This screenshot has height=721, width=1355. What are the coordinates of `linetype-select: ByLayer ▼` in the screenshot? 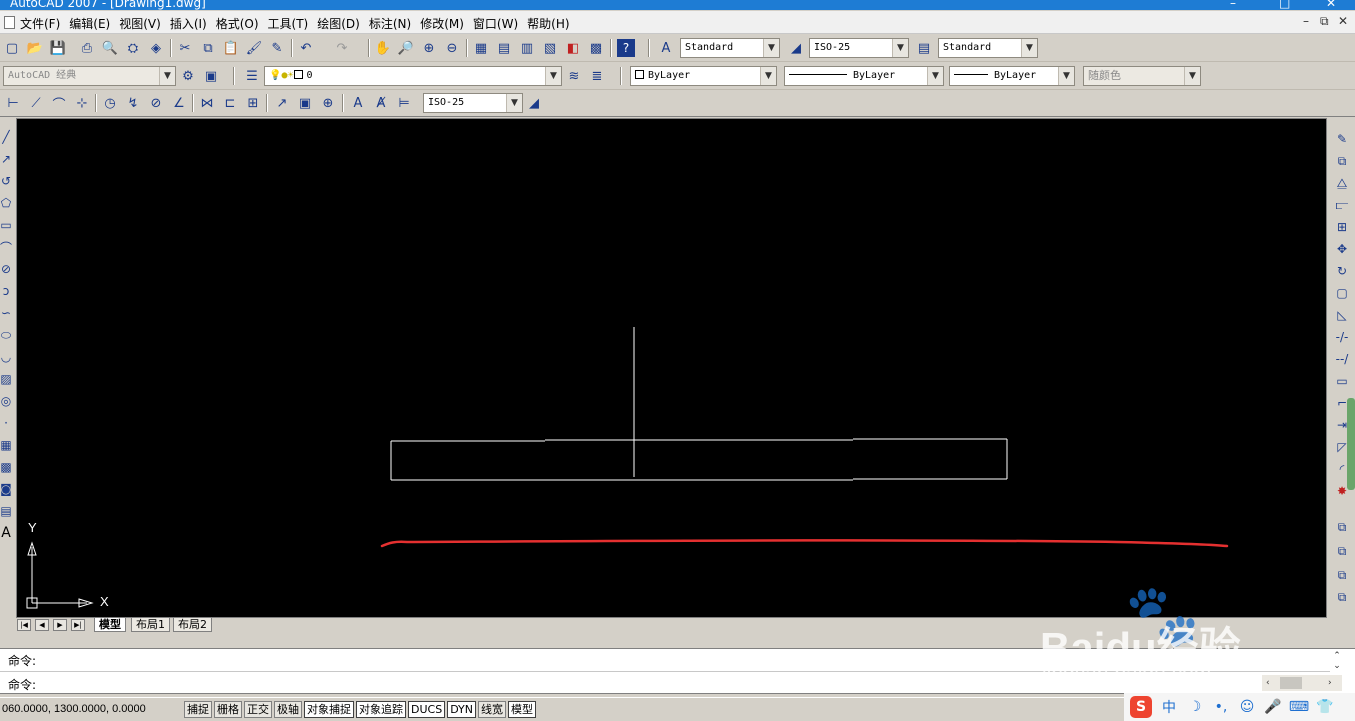 It's located at (864, 76).